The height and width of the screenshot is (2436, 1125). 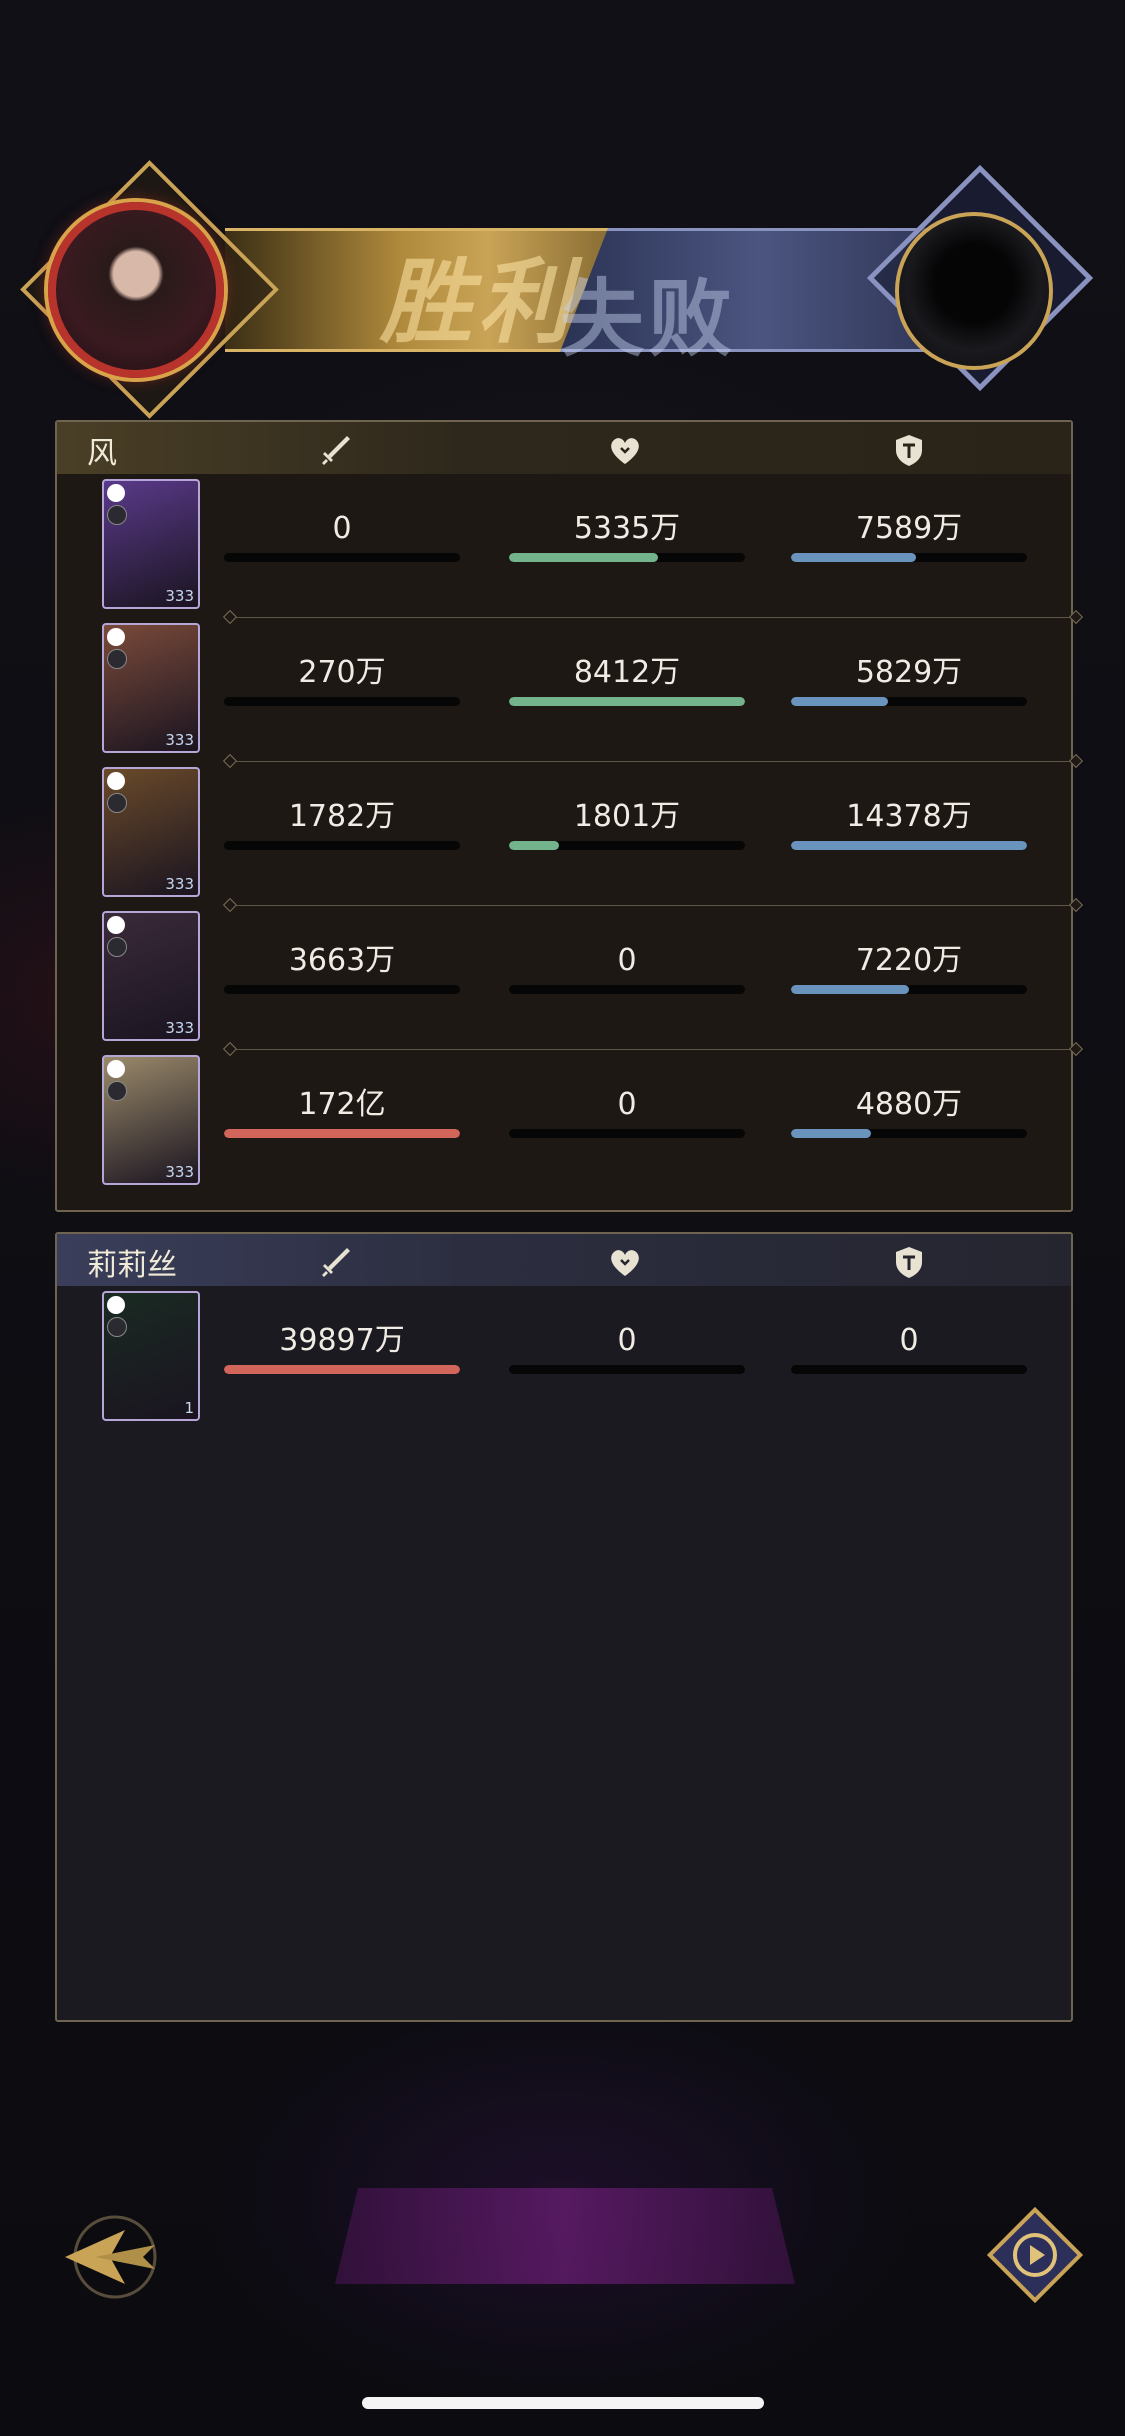 I want to click on heal-stat: 8412万, so click(x=627, y=679).